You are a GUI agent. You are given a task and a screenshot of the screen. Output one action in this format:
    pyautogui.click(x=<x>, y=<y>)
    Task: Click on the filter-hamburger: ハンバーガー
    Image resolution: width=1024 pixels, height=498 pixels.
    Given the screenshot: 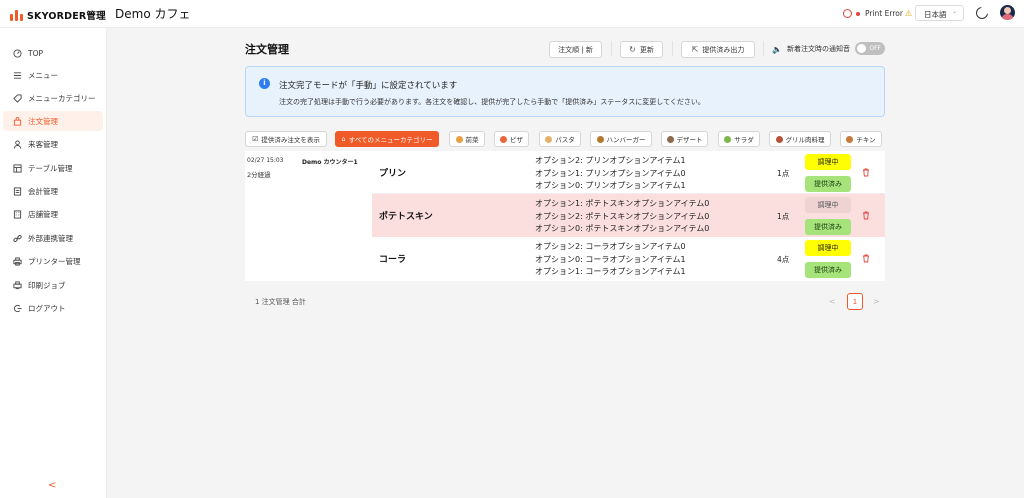 What is the action you would take?
    pyautogui.click(x=621, y=139)
    